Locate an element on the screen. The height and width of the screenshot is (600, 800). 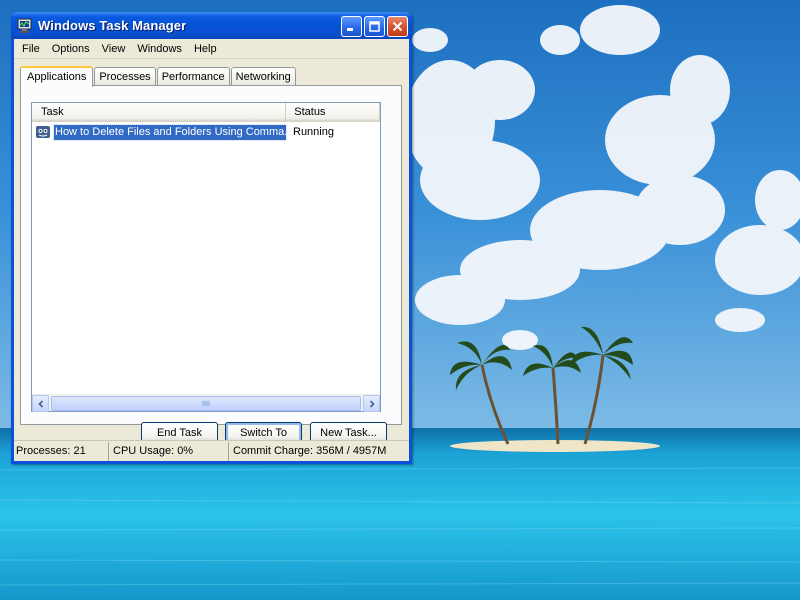
window-title: Windows Task Manager is located at coordinates (112, 25).